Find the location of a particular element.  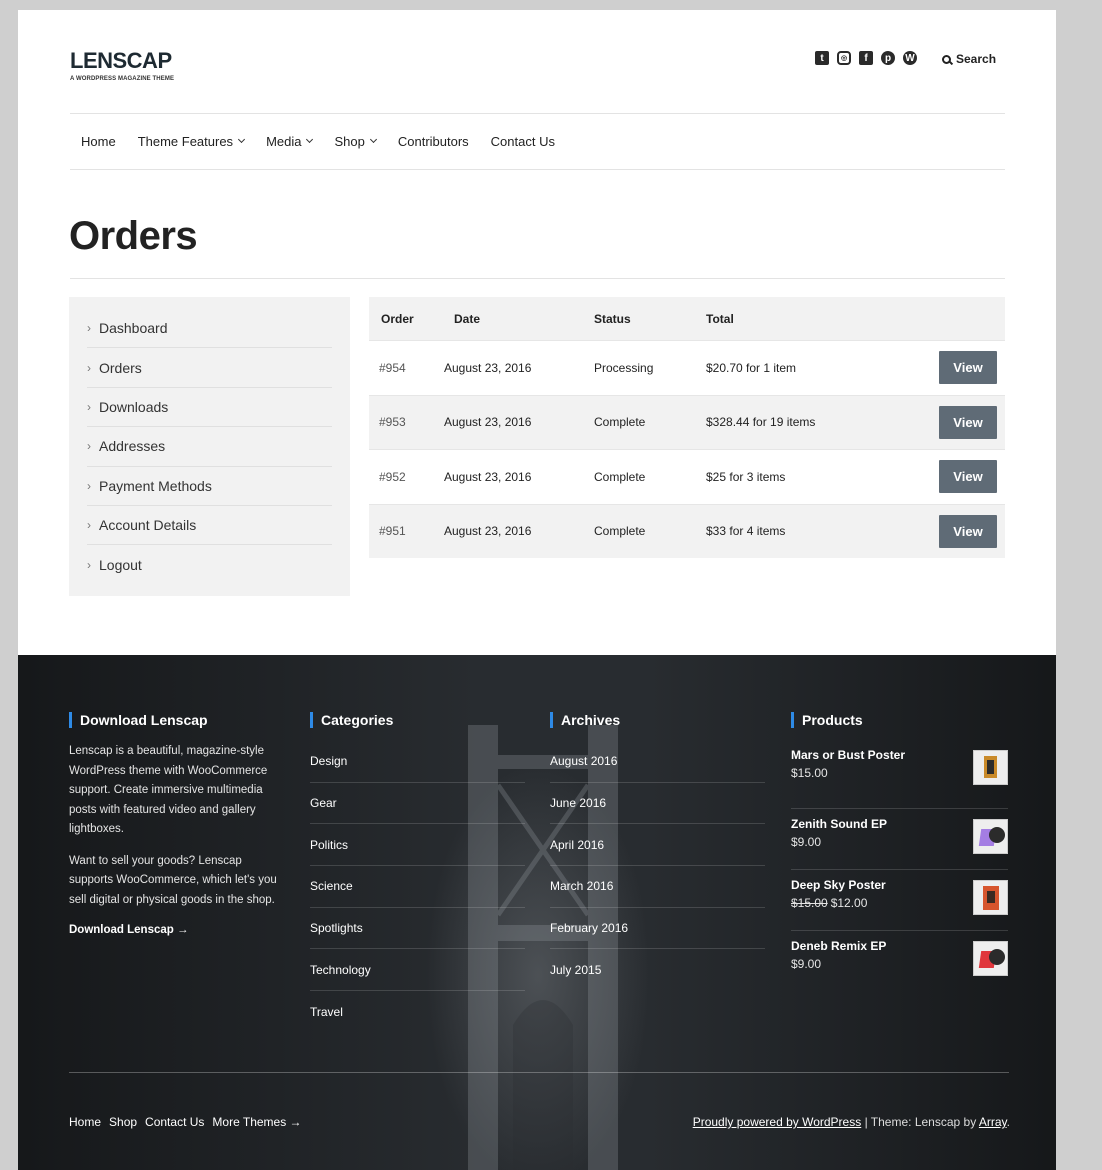

nav-item-theme-features: Theme Features is located at coordinates (192, 141).